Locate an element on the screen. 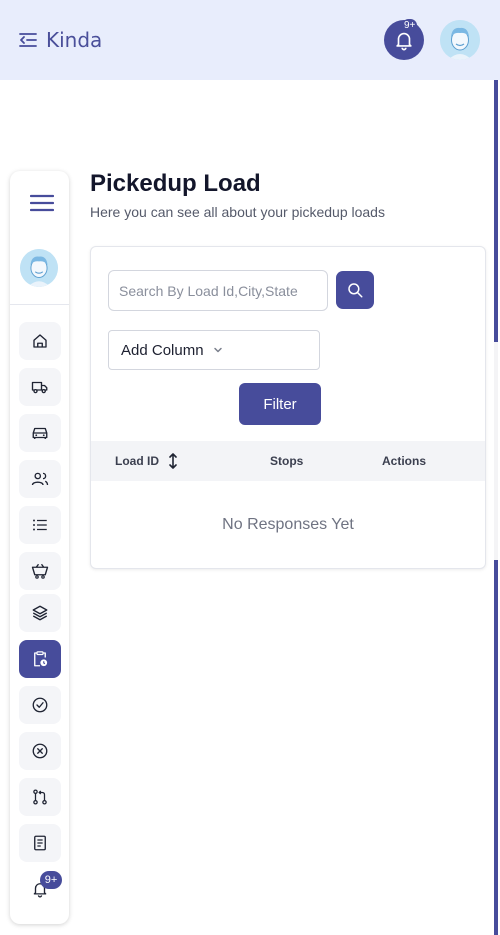 This screenshot has height=935, width=500. search-input is located at coordinates (218, 290).